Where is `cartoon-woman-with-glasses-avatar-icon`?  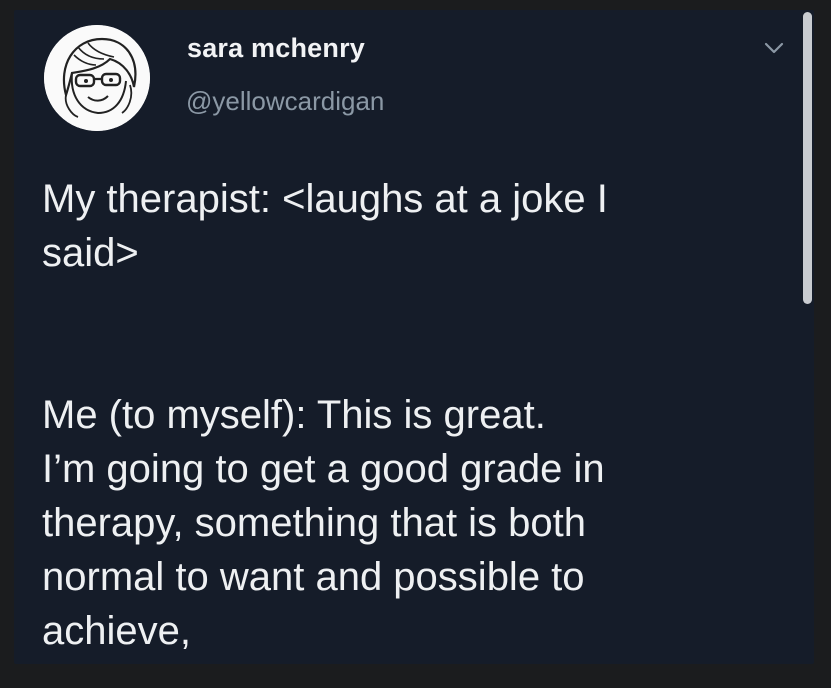
cartoon-woman-with-glasses-avatar-icon is located at coordinates (97, 78).